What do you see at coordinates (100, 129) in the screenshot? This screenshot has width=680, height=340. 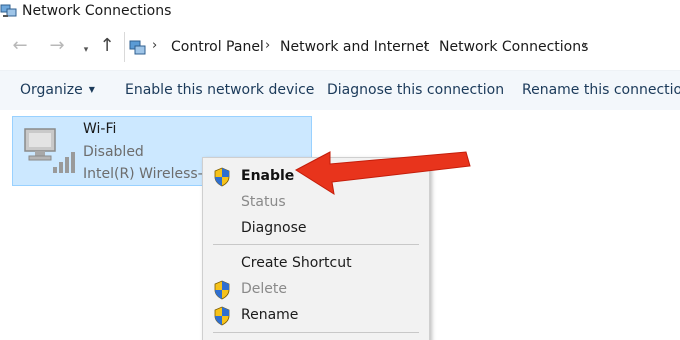 I see `connection-name: Wi-Fi` at bounding box center [100, 129].